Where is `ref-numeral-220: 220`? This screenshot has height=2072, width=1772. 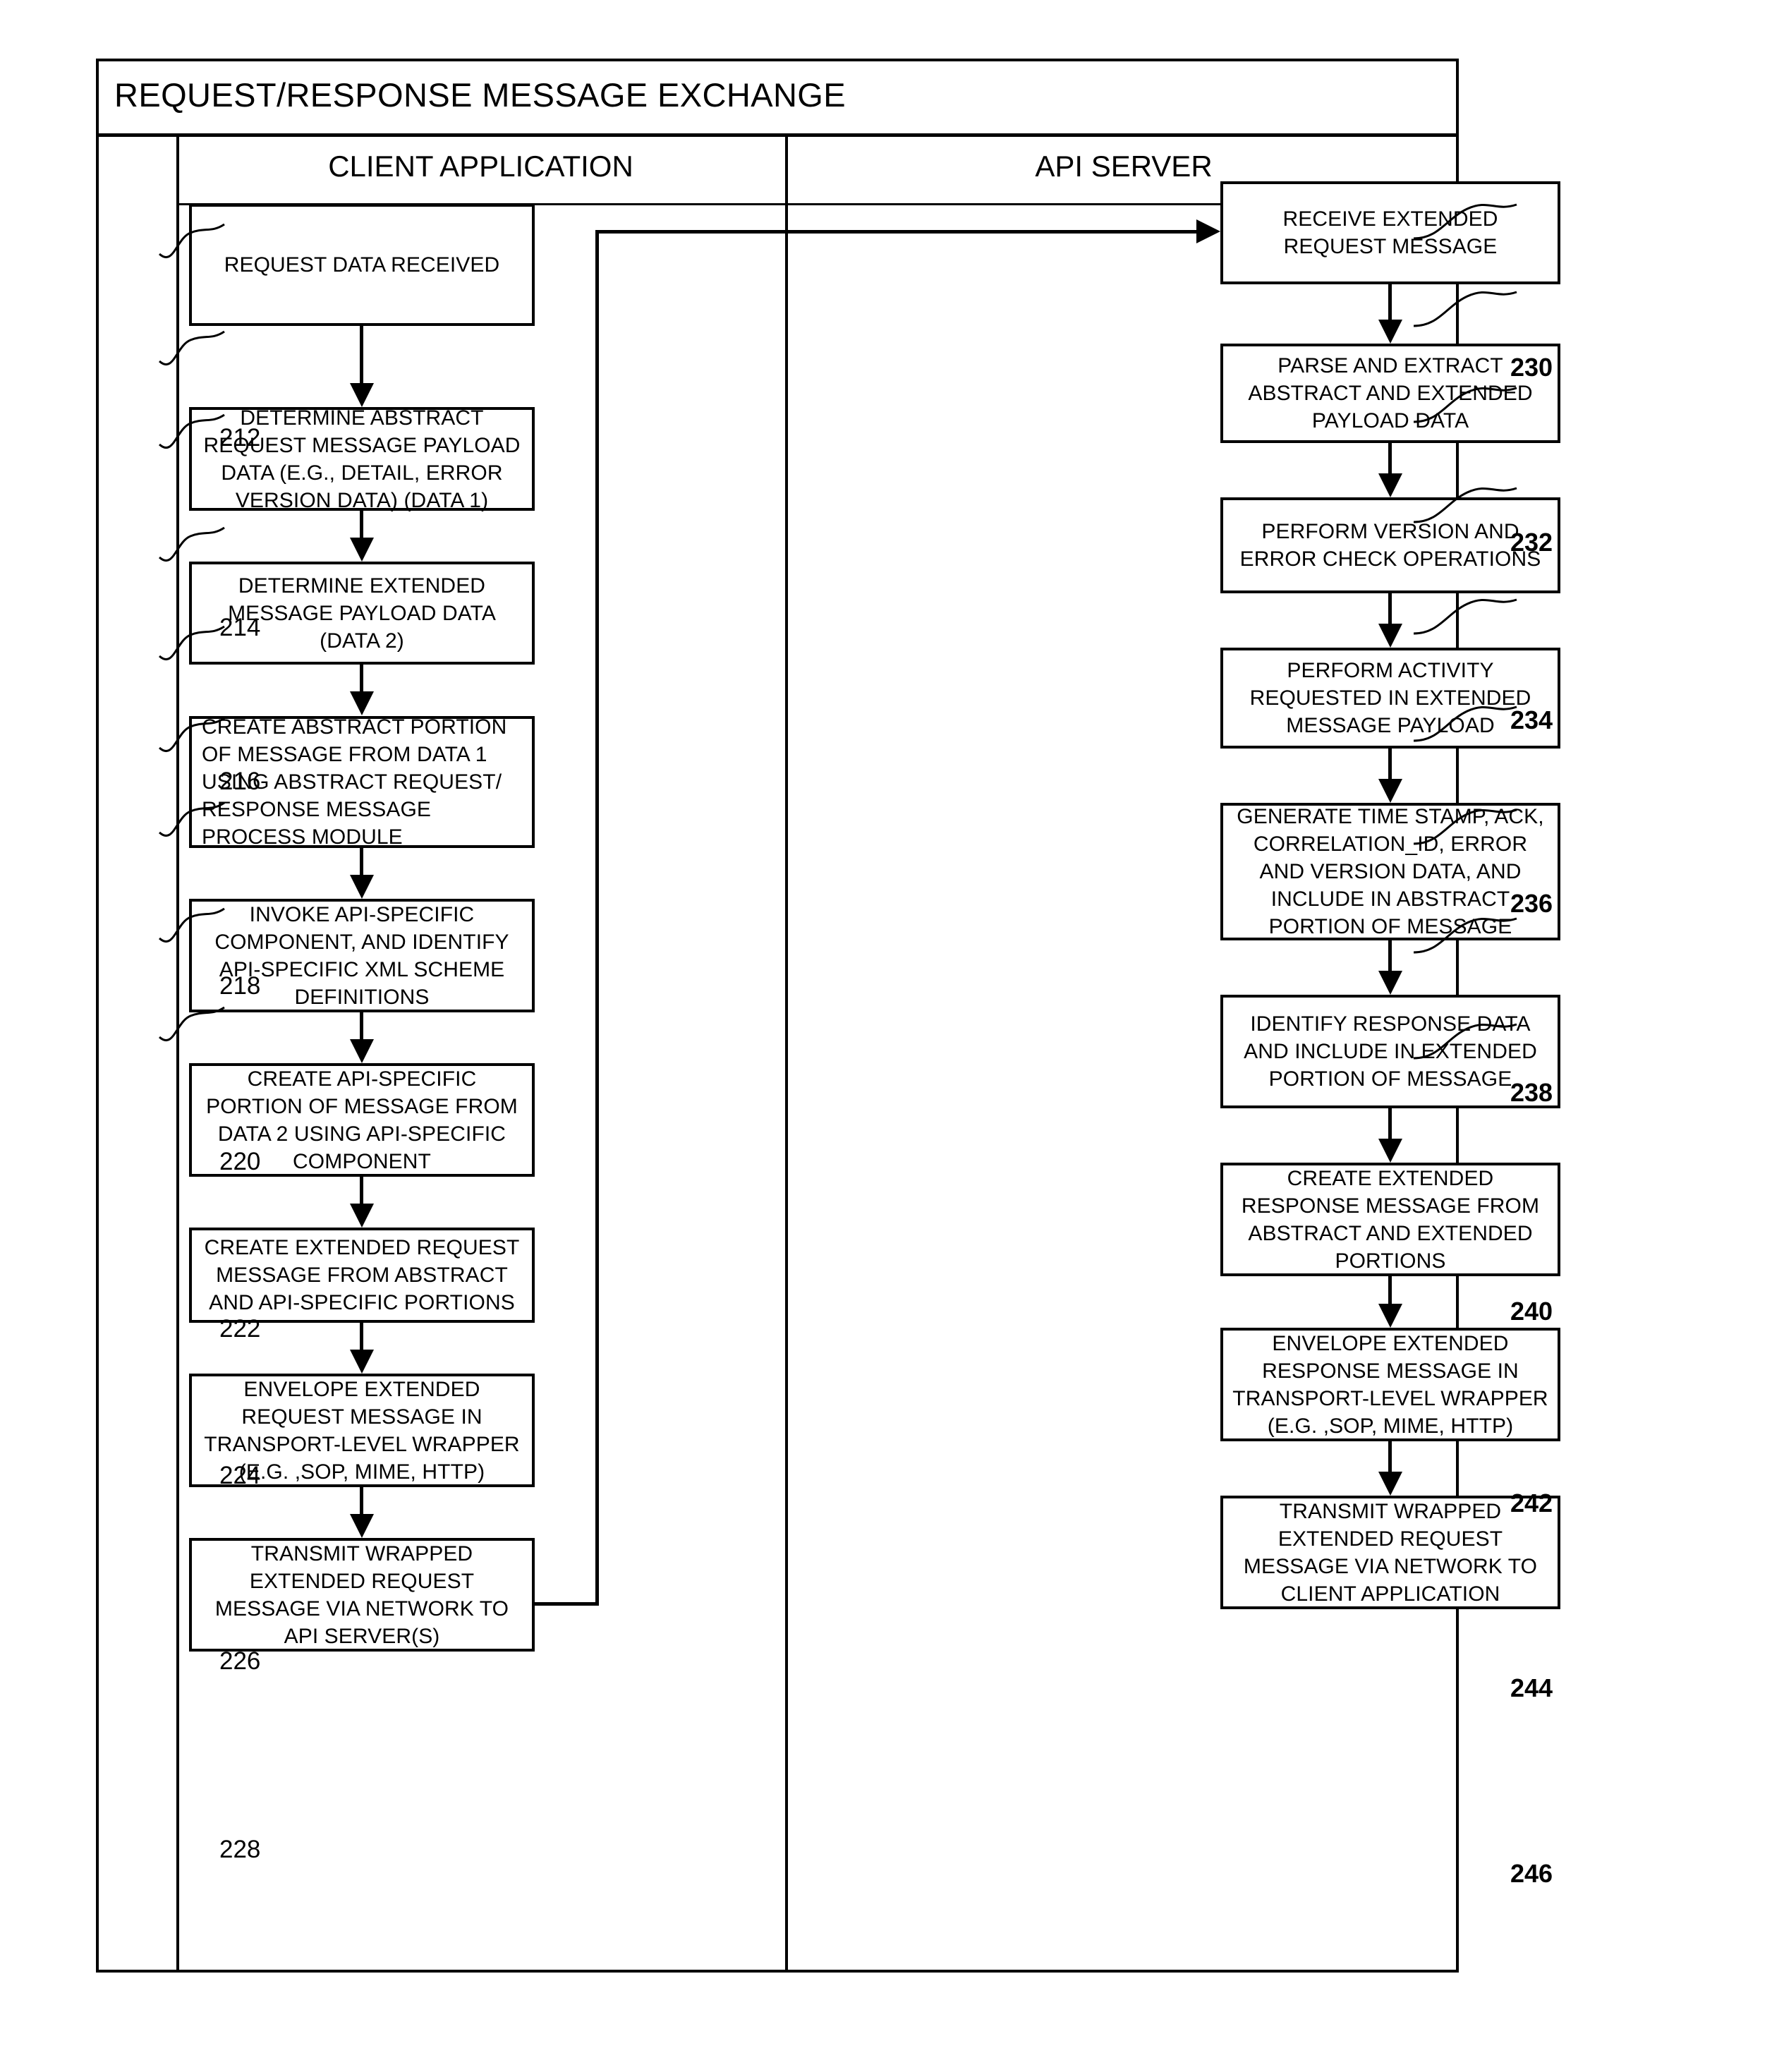 ref-numeral-220: 220 is located at coordinates (240, 1161).